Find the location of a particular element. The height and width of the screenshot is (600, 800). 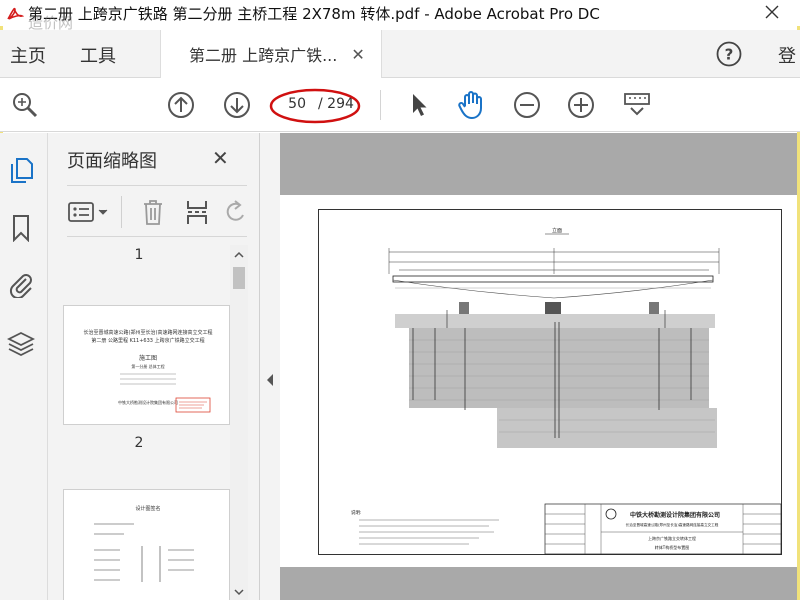

left-navigation-rail is located at coordinates (24, 366).